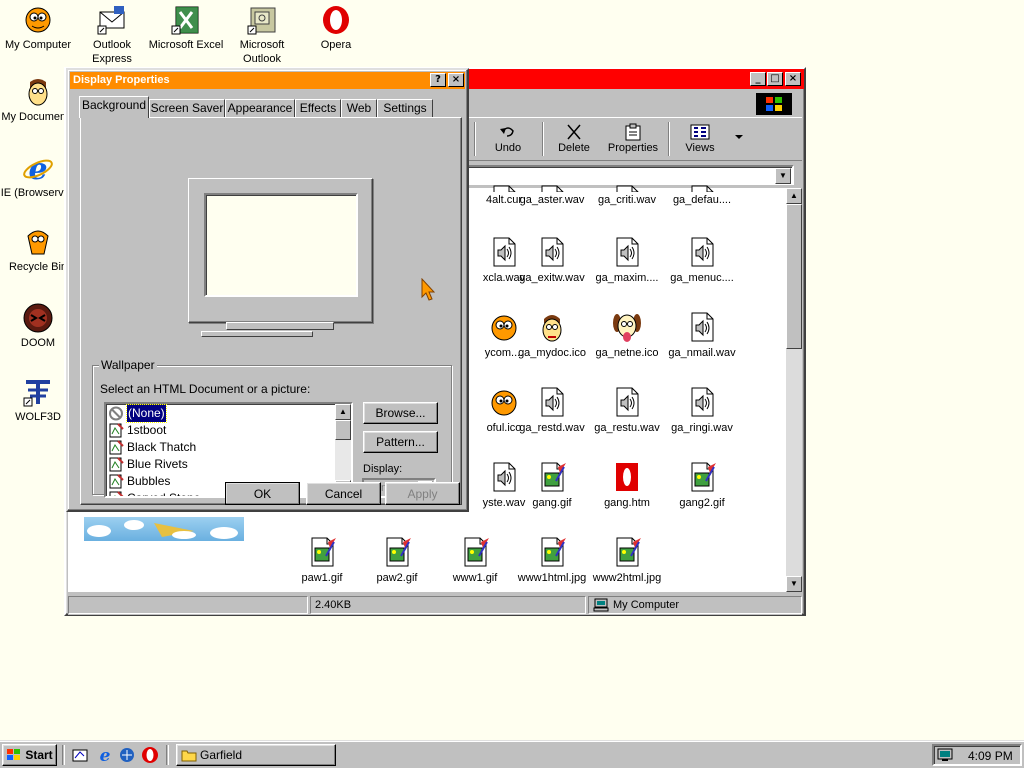 The width and height of the screenshot is (1024, 768). Describe the element at coordinates (262, 493) in the screenshot. I see `ok-button: OK` at that location.